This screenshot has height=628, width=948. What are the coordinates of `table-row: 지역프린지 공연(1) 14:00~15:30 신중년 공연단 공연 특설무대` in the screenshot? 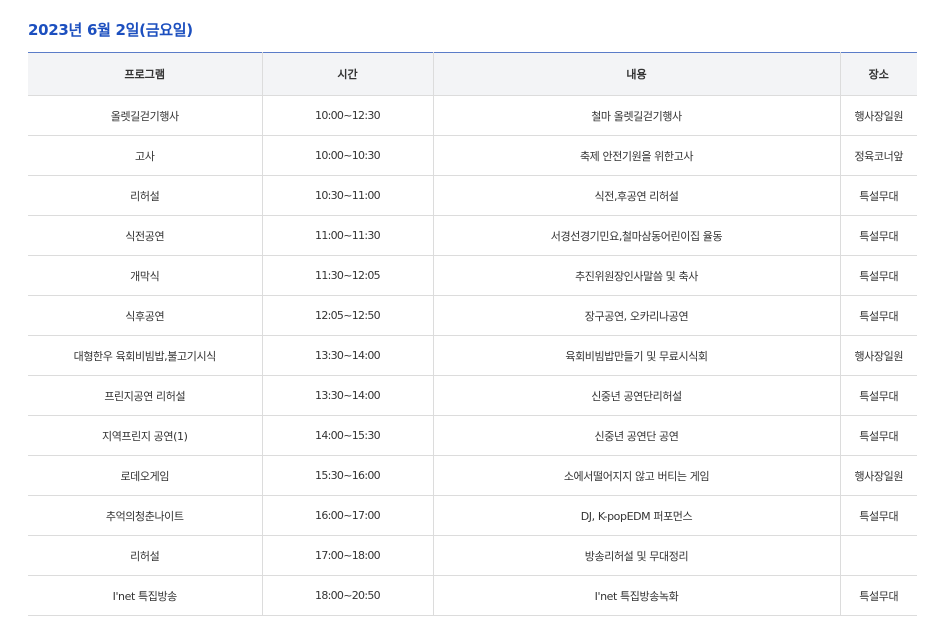 It's located at (472, 435).